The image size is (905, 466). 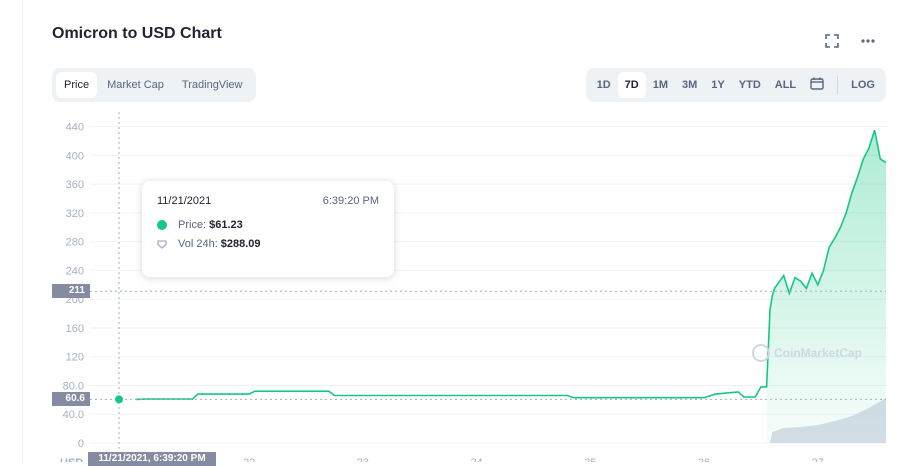 What do you see at coordinates (81, 444) in the screenshot?
I see `y-tick-label: 0` at bounding box center [81, 444].